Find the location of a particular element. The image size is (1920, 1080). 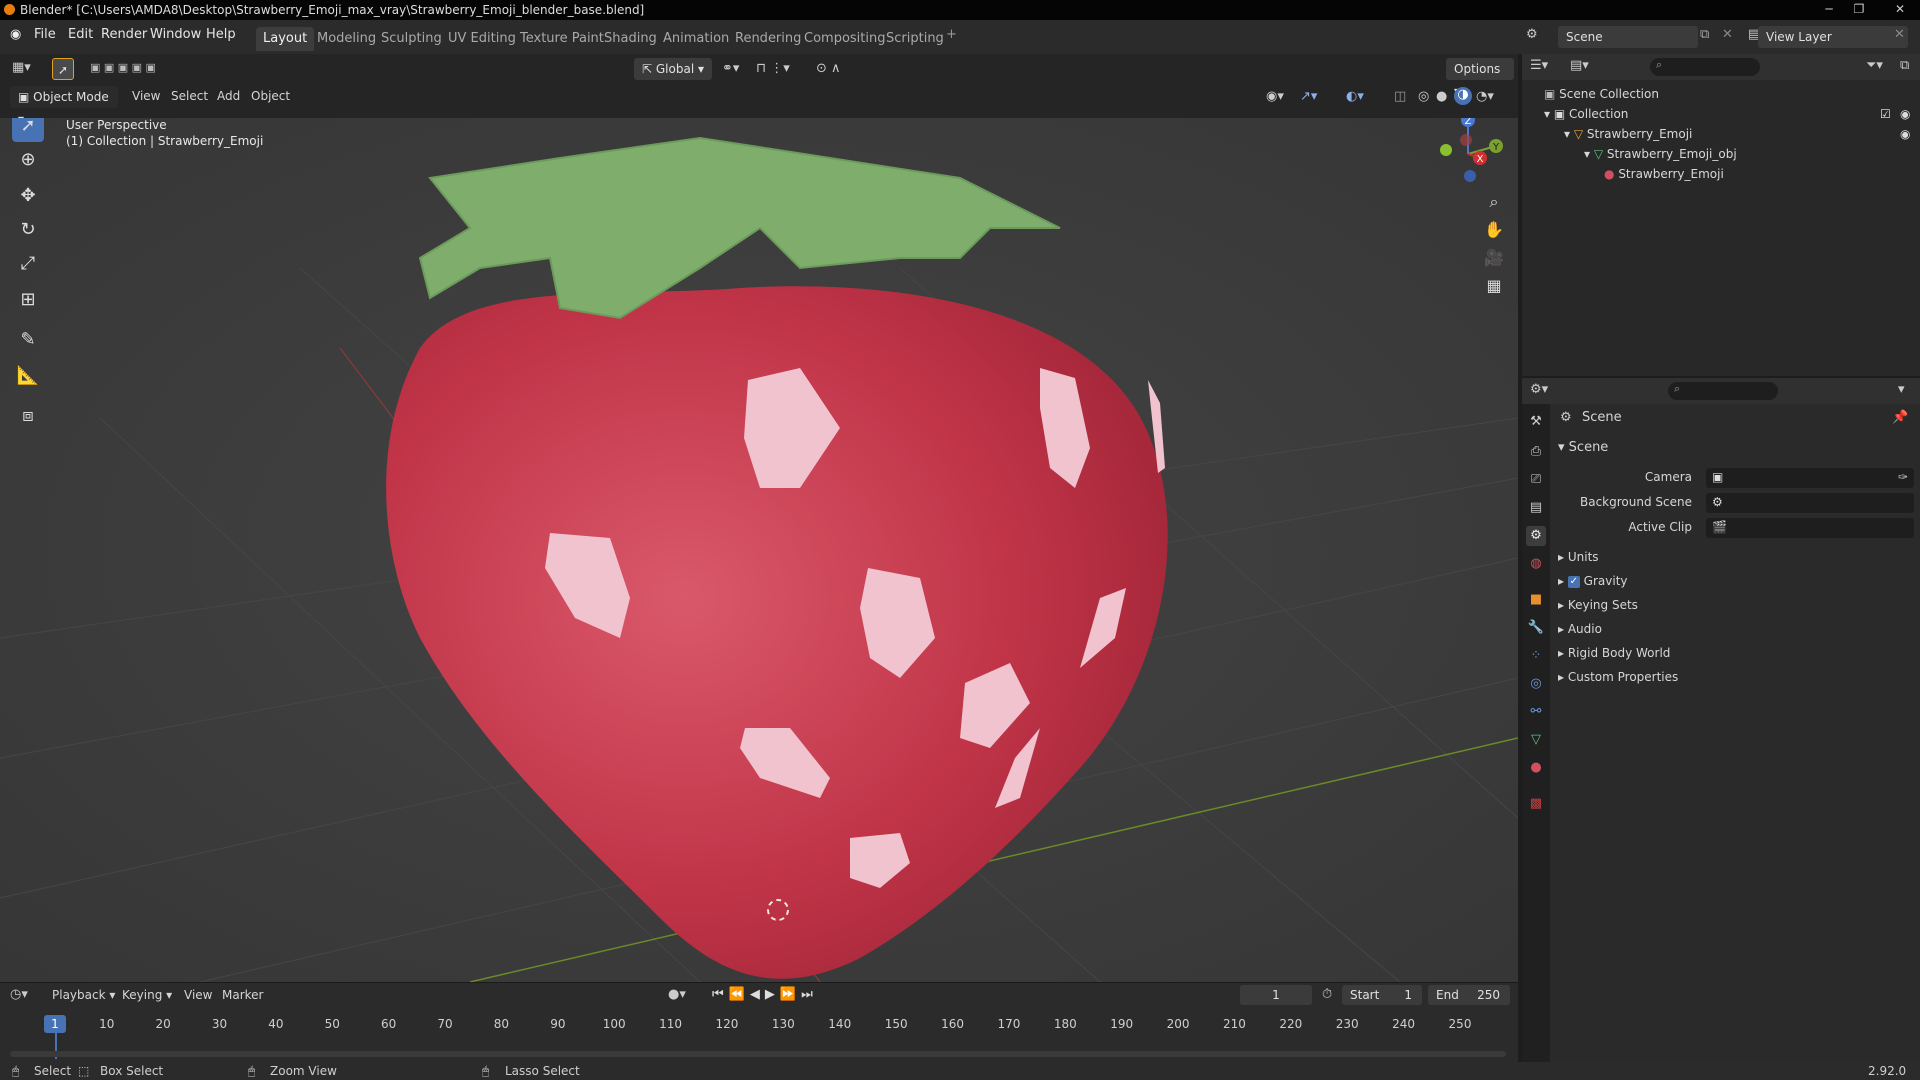

outliner-editor-type-icon: ☰▾ is located at coordinates (1539, 65).